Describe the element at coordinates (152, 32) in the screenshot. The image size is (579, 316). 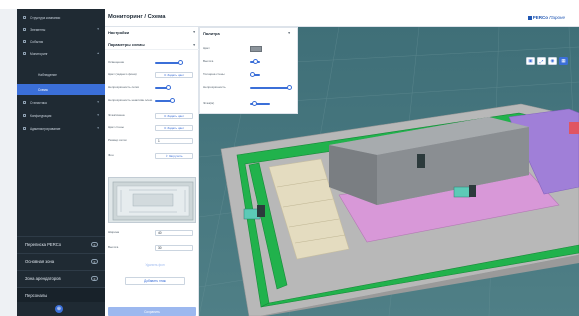
I see `settings-select: Настройки ▾` at that location.